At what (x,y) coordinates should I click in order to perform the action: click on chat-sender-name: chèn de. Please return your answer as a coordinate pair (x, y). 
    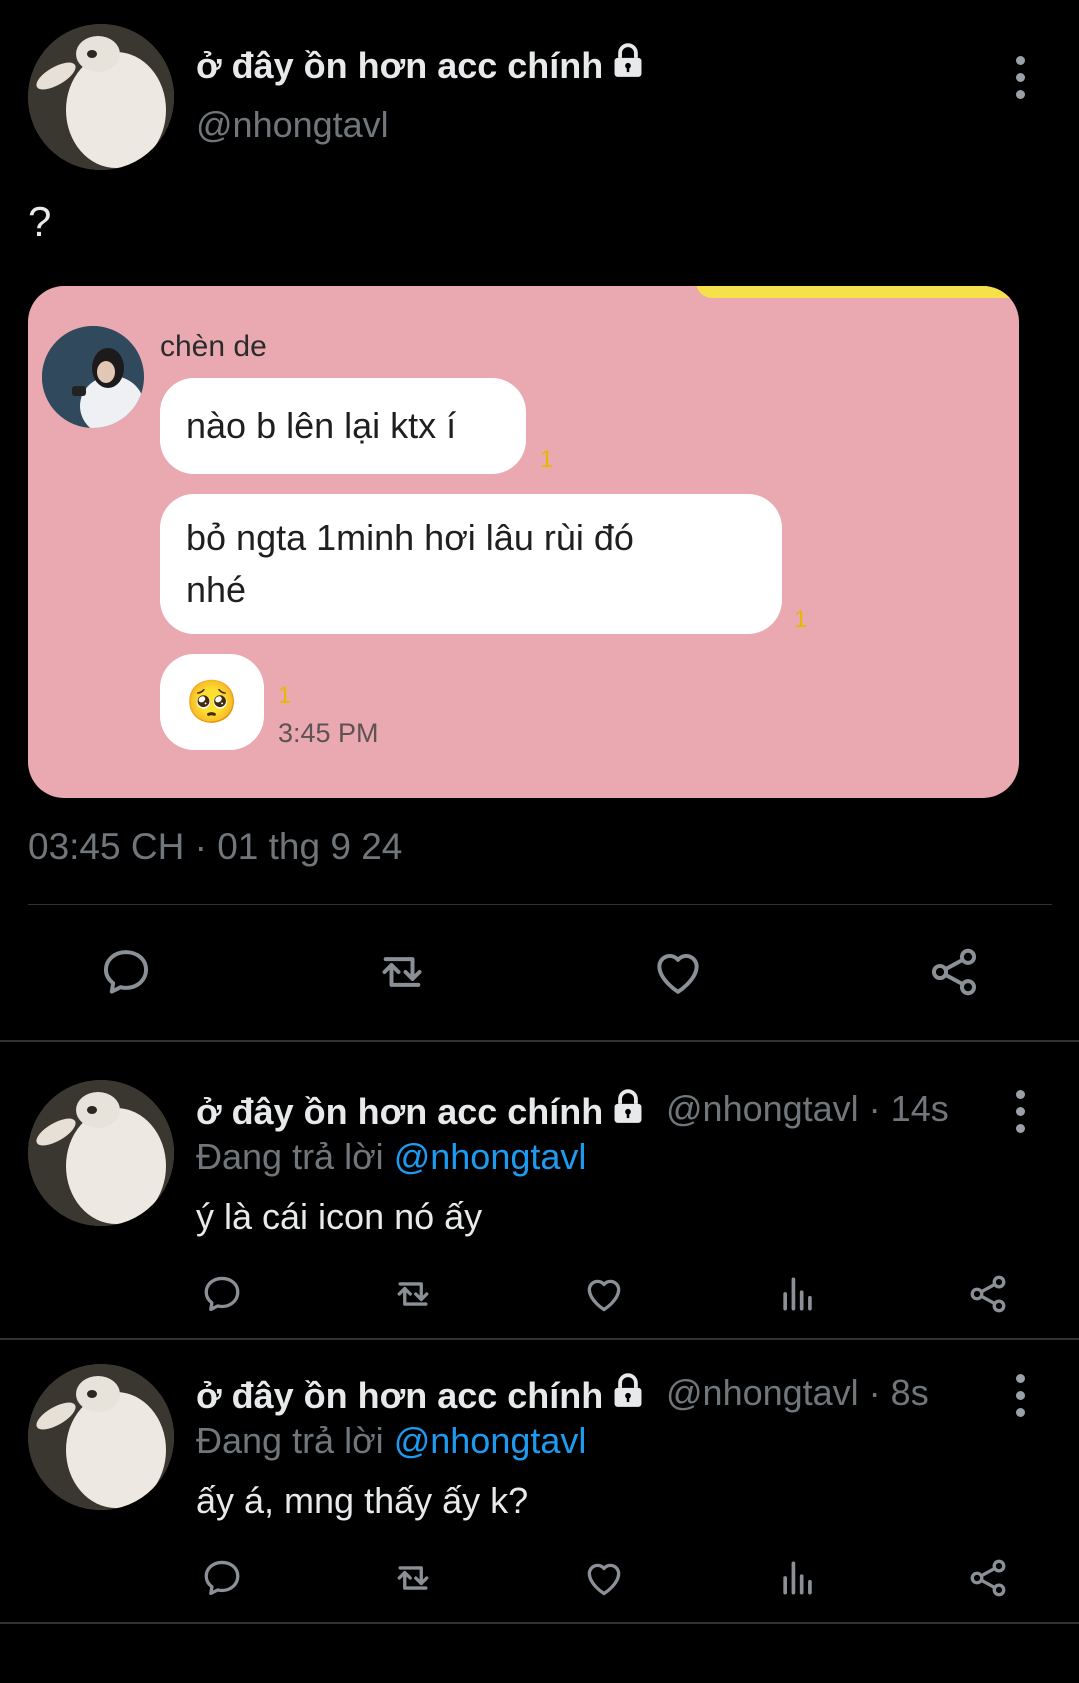
    Looking at the image, I should click on (213, 346).